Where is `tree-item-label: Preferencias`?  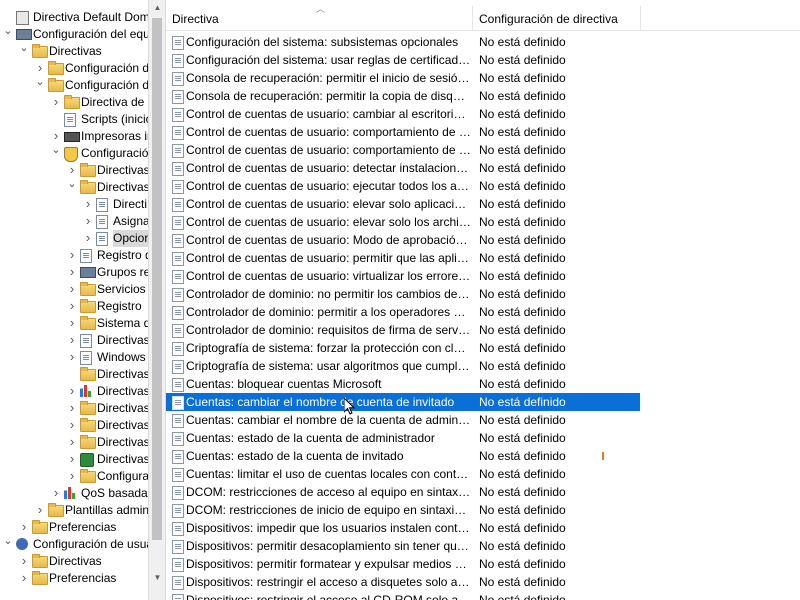
tree-item-label: Preferencias is located at coordinates (83, 527).